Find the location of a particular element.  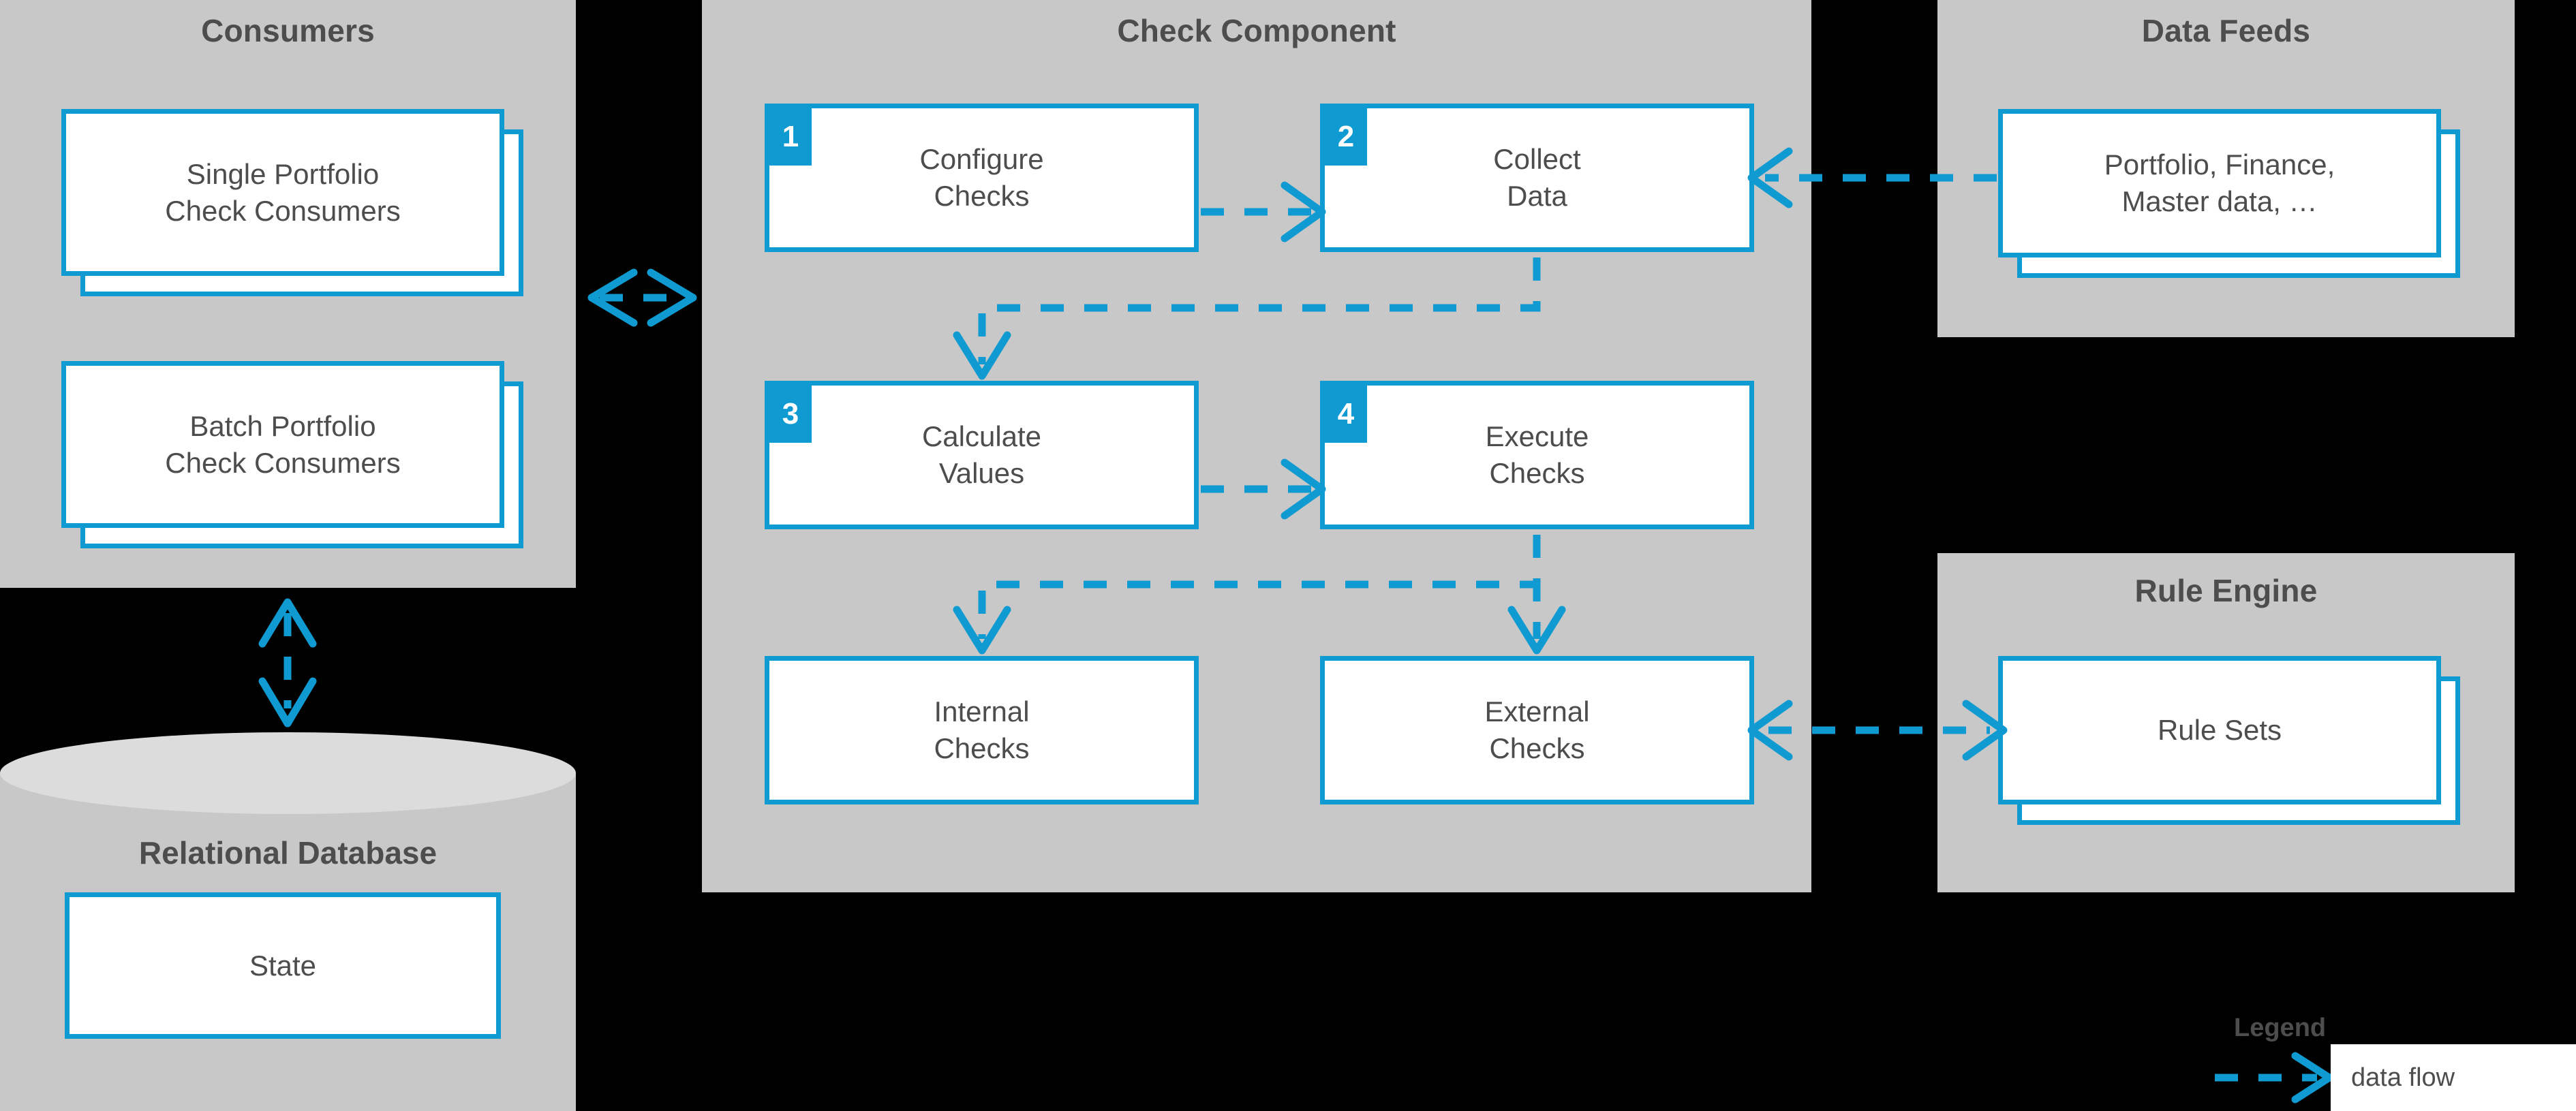

panel-data-feeds-title: Data Feeds is located at coordinates (2226, 30).